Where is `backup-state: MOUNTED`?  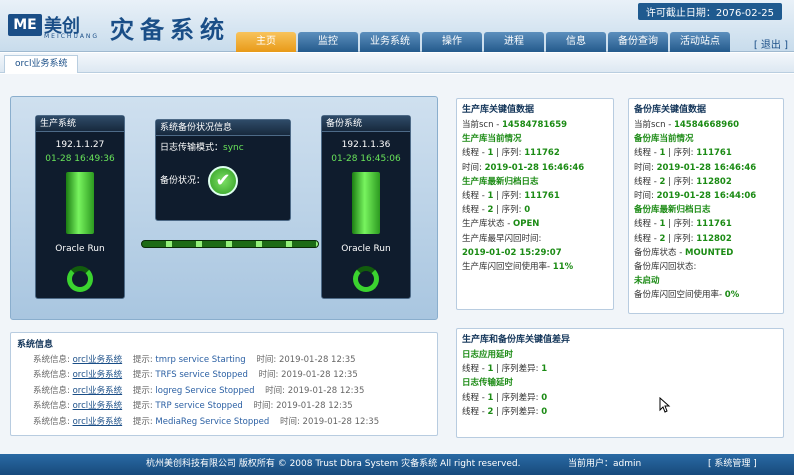
backup-state: MOUNTED is located at coordinates (709, 252).